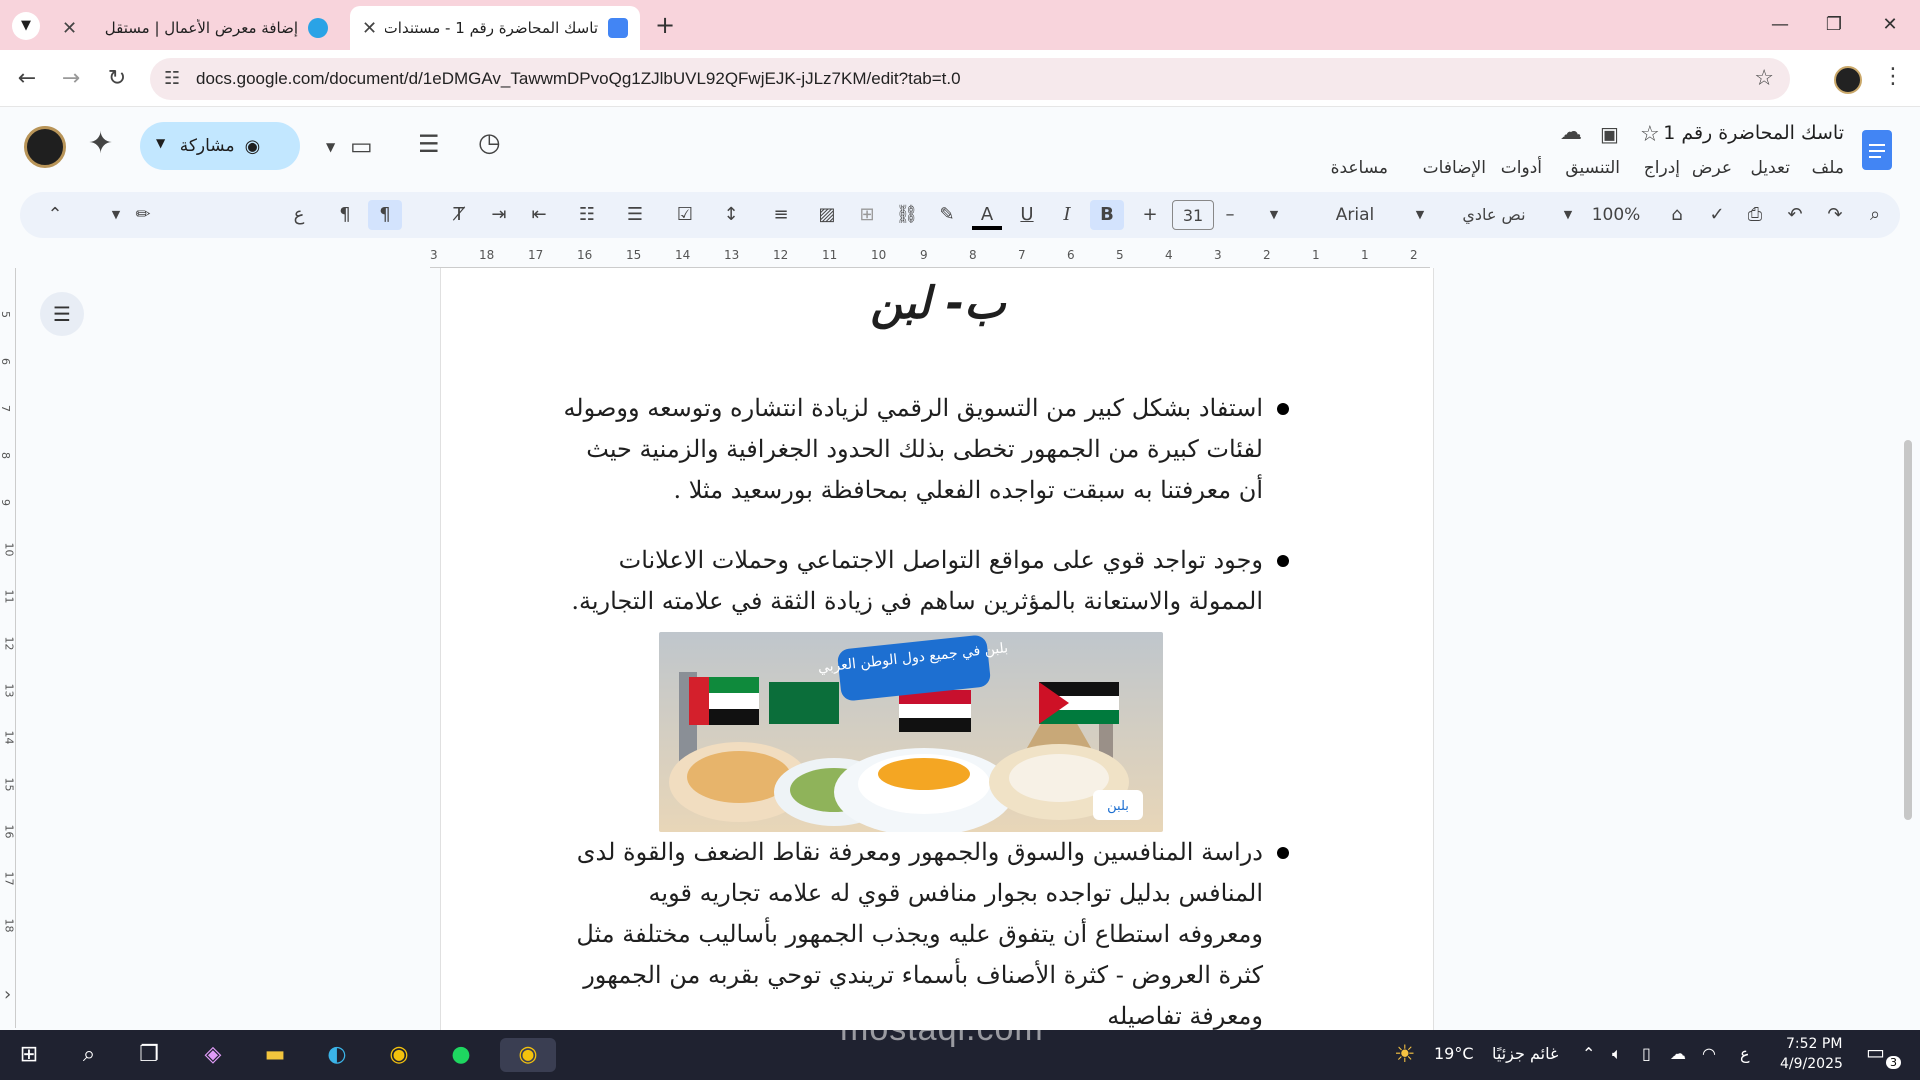 This screenshot has height=1080, width=1920. I want to click on menu-addons: الإضافات, so click(1454, 168).